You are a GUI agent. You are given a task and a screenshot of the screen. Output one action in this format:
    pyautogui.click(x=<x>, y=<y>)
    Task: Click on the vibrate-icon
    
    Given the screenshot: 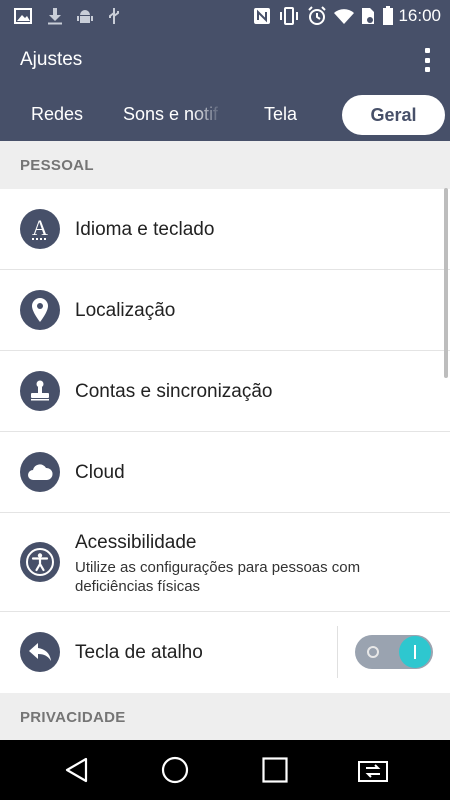 What is the action you would take?
    pyautogui.click(x=289, y=16)
    